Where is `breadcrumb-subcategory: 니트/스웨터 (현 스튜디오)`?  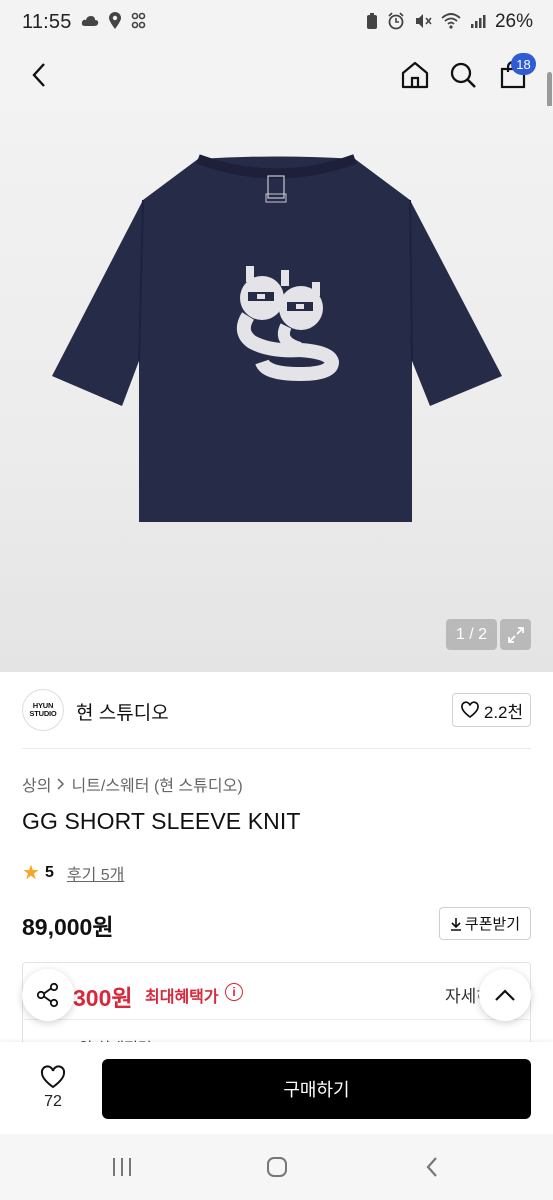 breadcrumb-subcategory: 니트/스웨터 (현 스튜디오) is located at coordinates (156, 784).